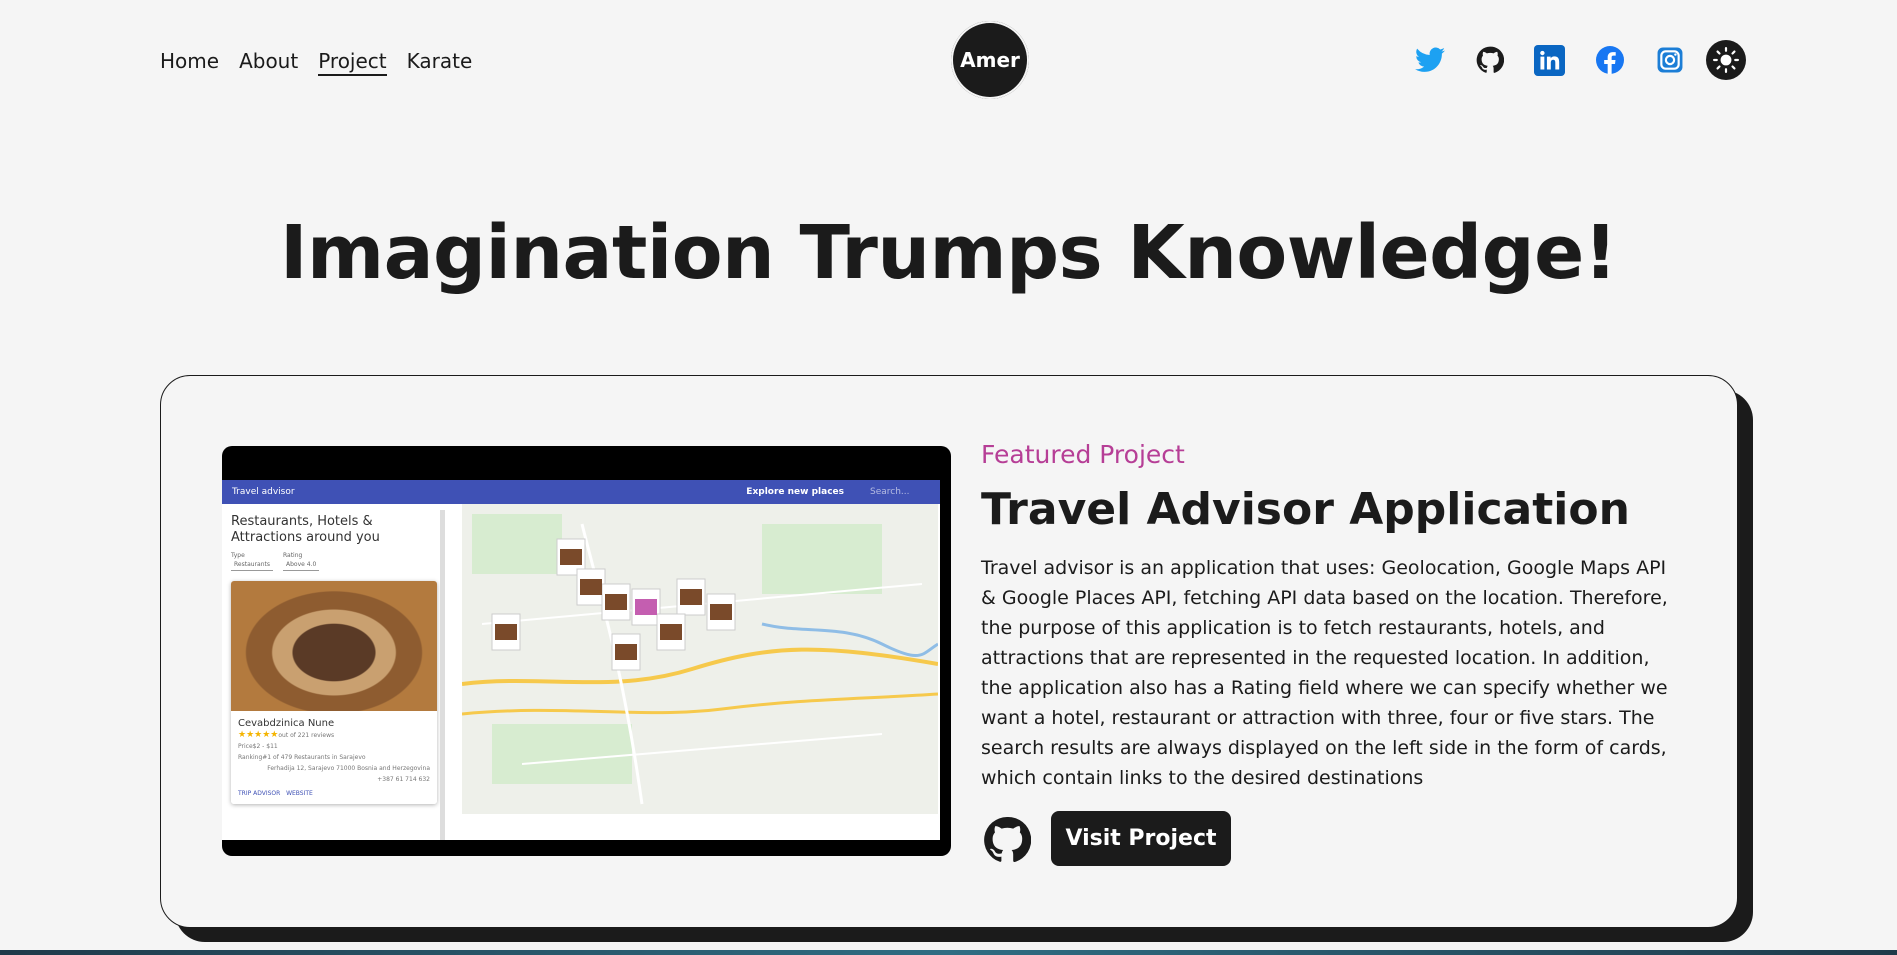 This screenshot has height=955, width=1897. I want to click on nav-links: Home About Project Karate, so click(316, 62).